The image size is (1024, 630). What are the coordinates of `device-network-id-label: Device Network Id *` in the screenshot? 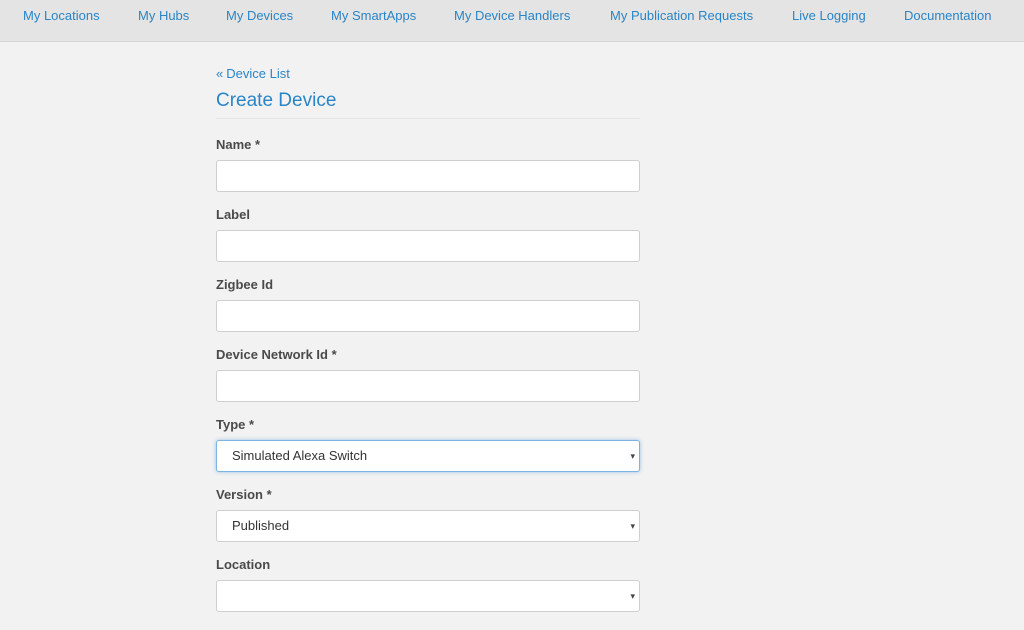 It's located at (276, 354).